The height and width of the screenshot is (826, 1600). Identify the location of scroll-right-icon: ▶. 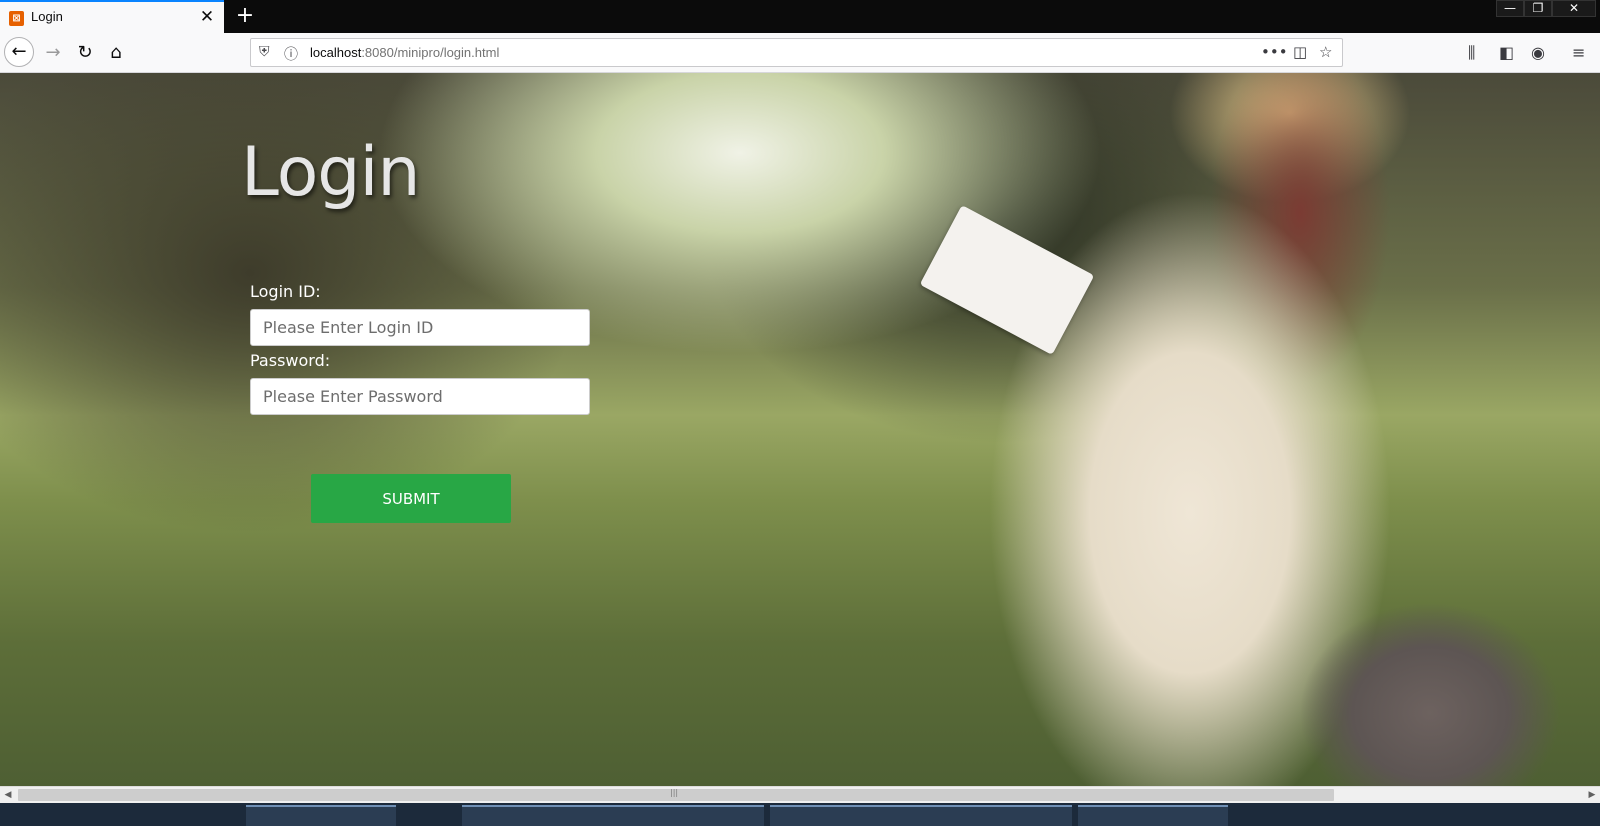
(1592, 795).